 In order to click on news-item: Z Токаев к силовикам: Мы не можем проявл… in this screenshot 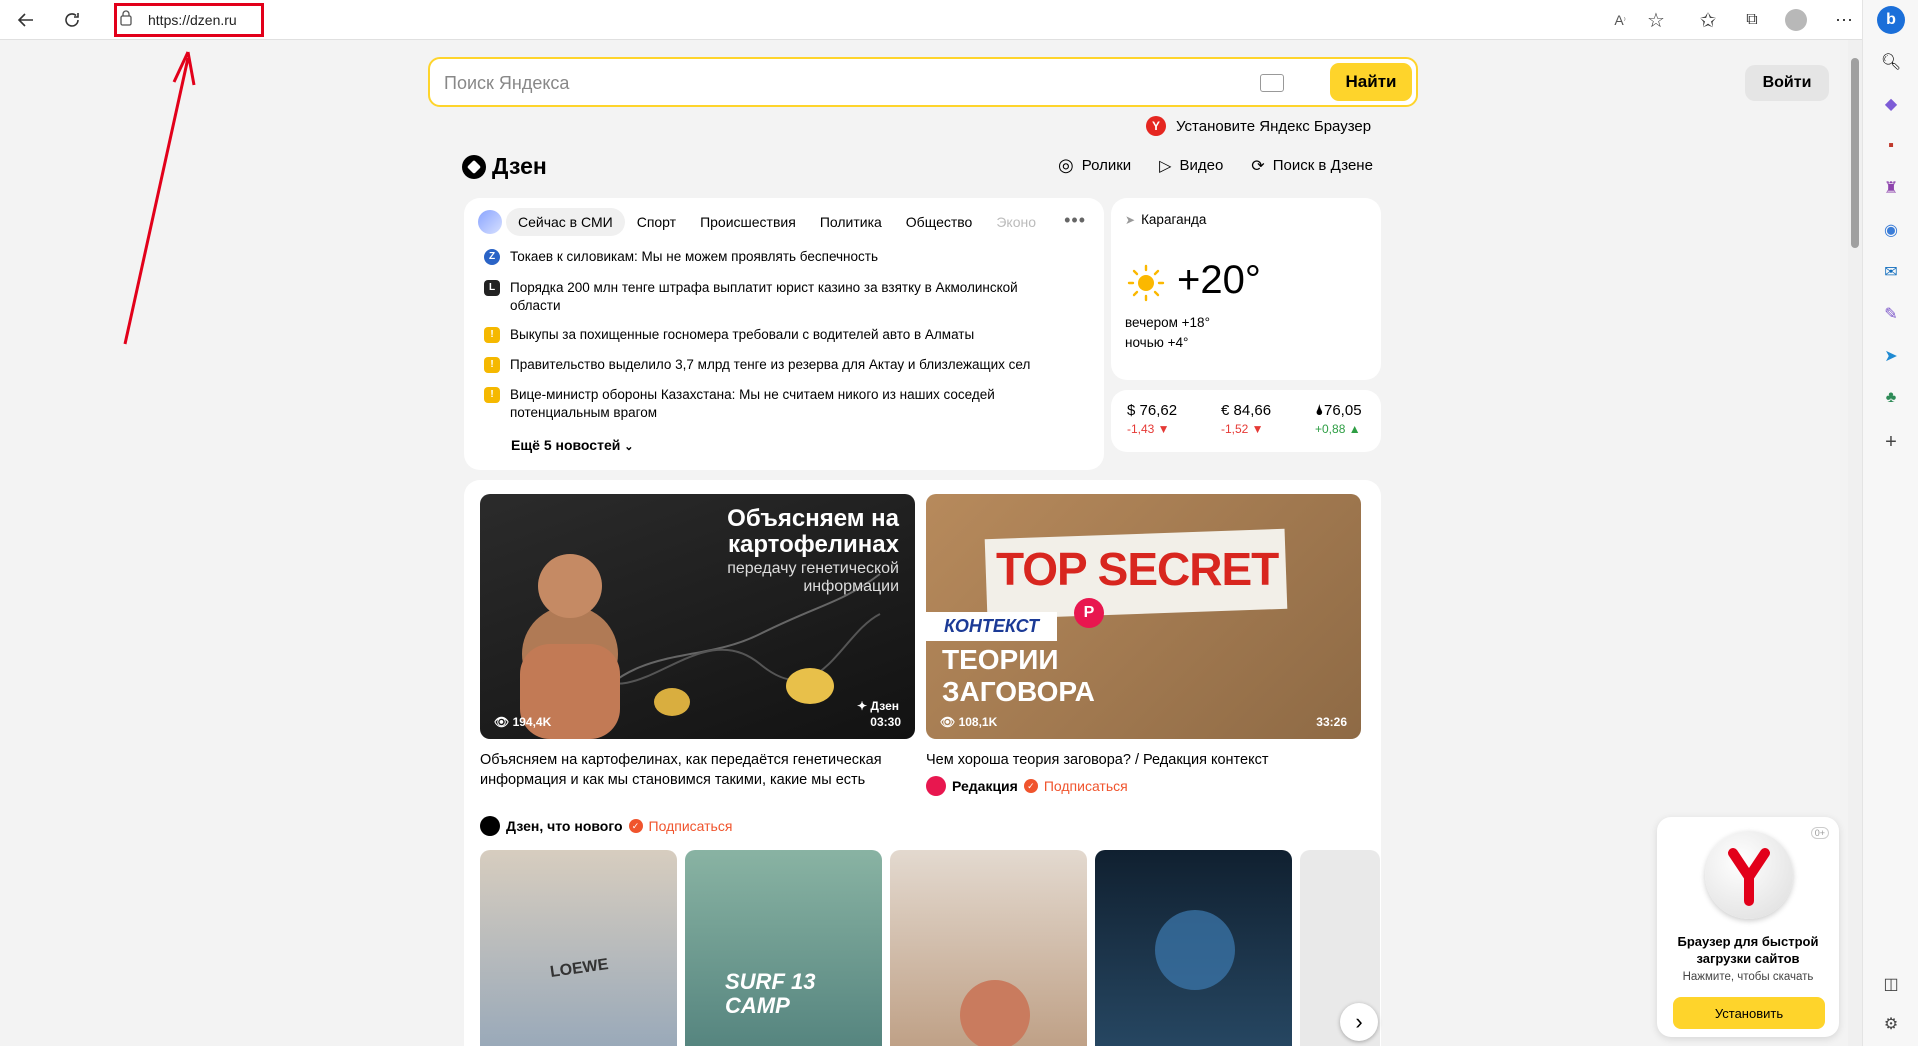, I will do `click(774, 257)`.